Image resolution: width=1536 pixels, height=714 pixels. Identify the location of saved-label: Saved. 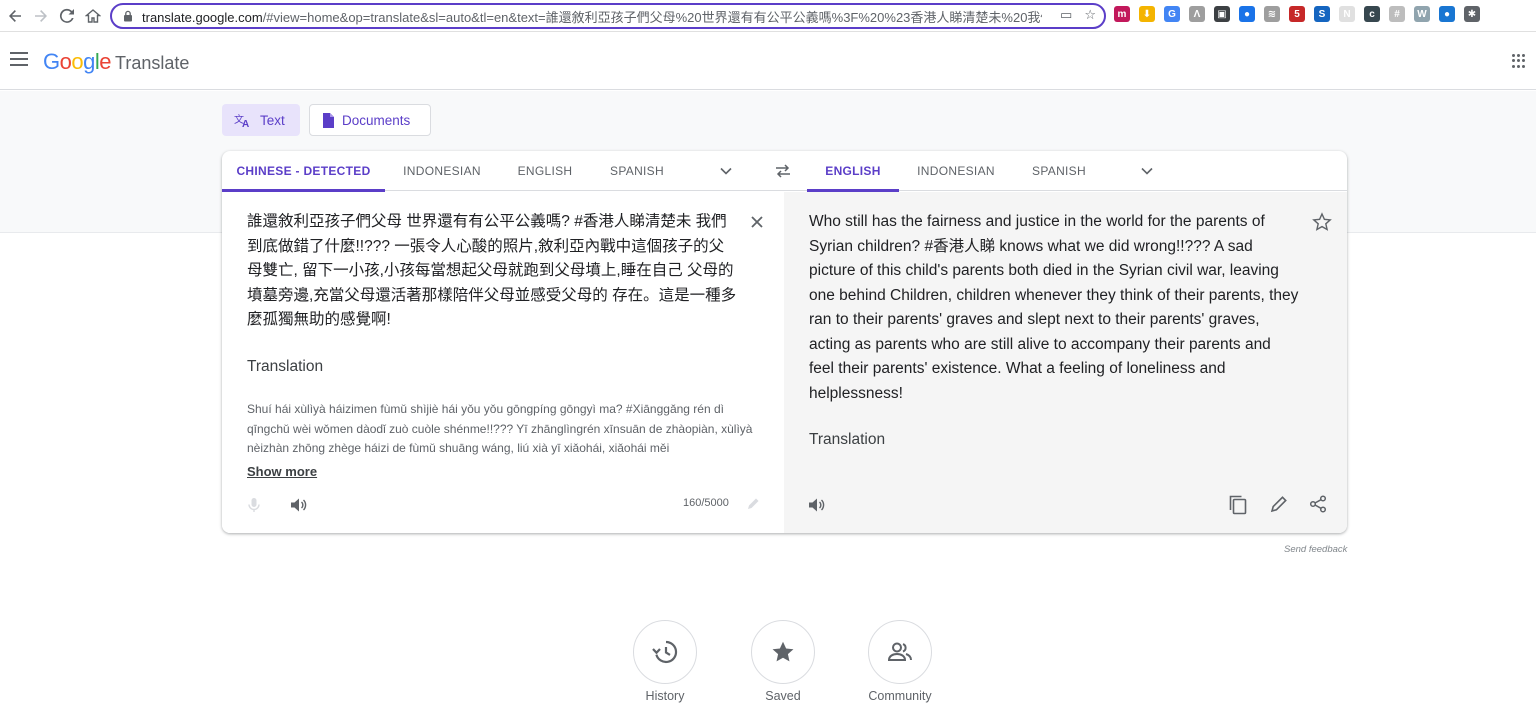
(783, 696).